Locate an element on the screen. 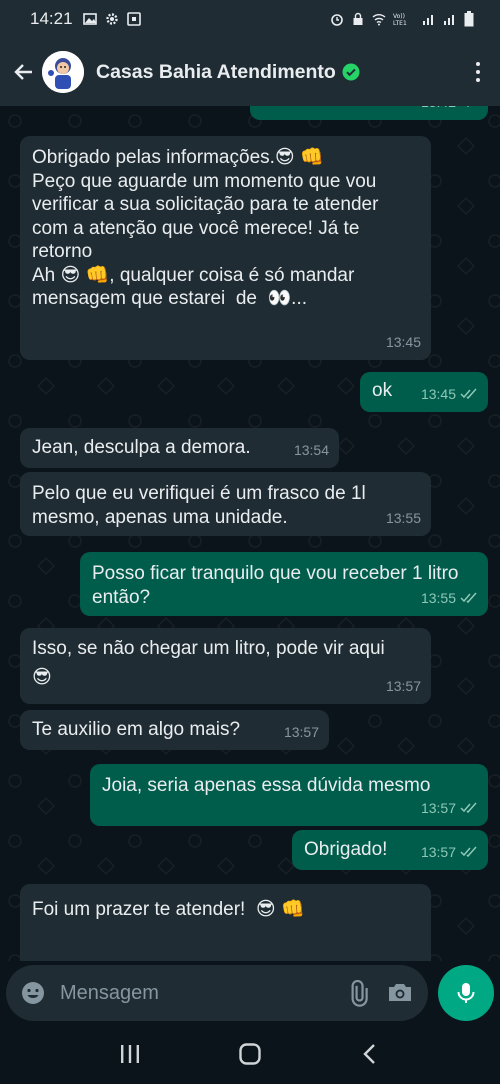 The image size is (500, 1084). status-time: 14:21 is located at coordinates (51, 18).